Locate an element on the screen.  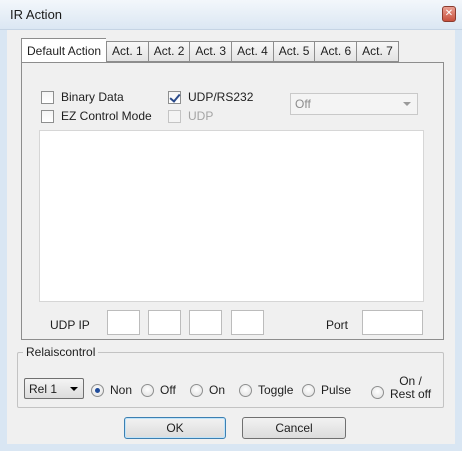
binary-data-checkbox: Binary Data is located at coordinates (82, 97).